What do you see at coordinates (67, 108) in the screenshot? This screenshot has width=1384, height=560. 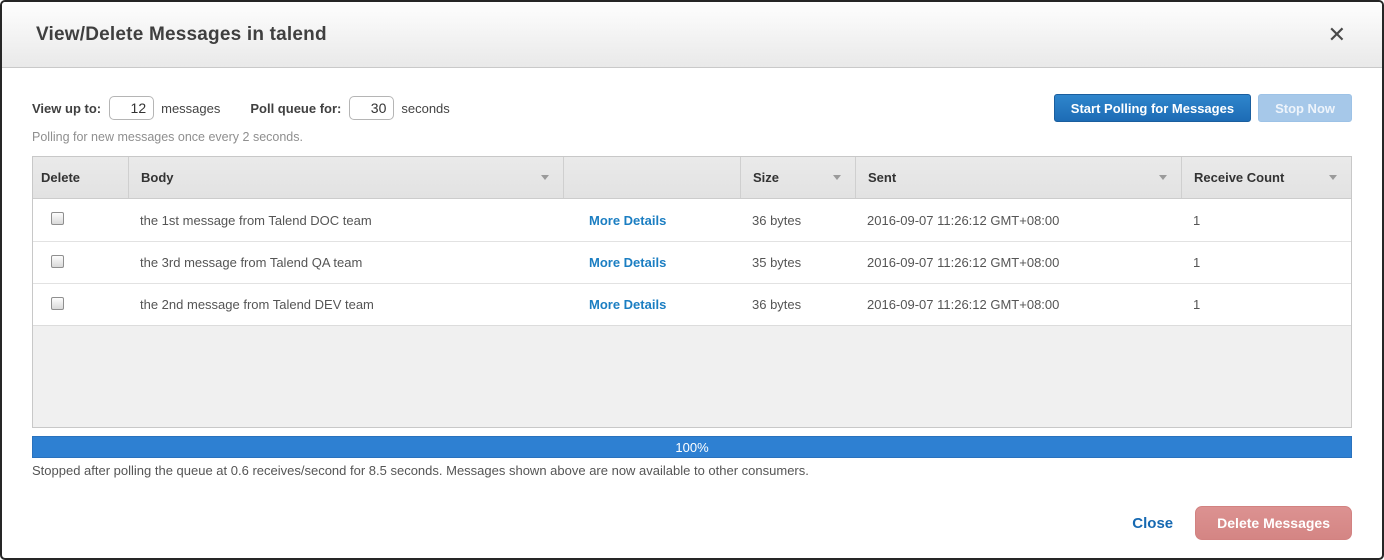 I see `view-up-to-label: View up to:` at bounding box center [67, 108].